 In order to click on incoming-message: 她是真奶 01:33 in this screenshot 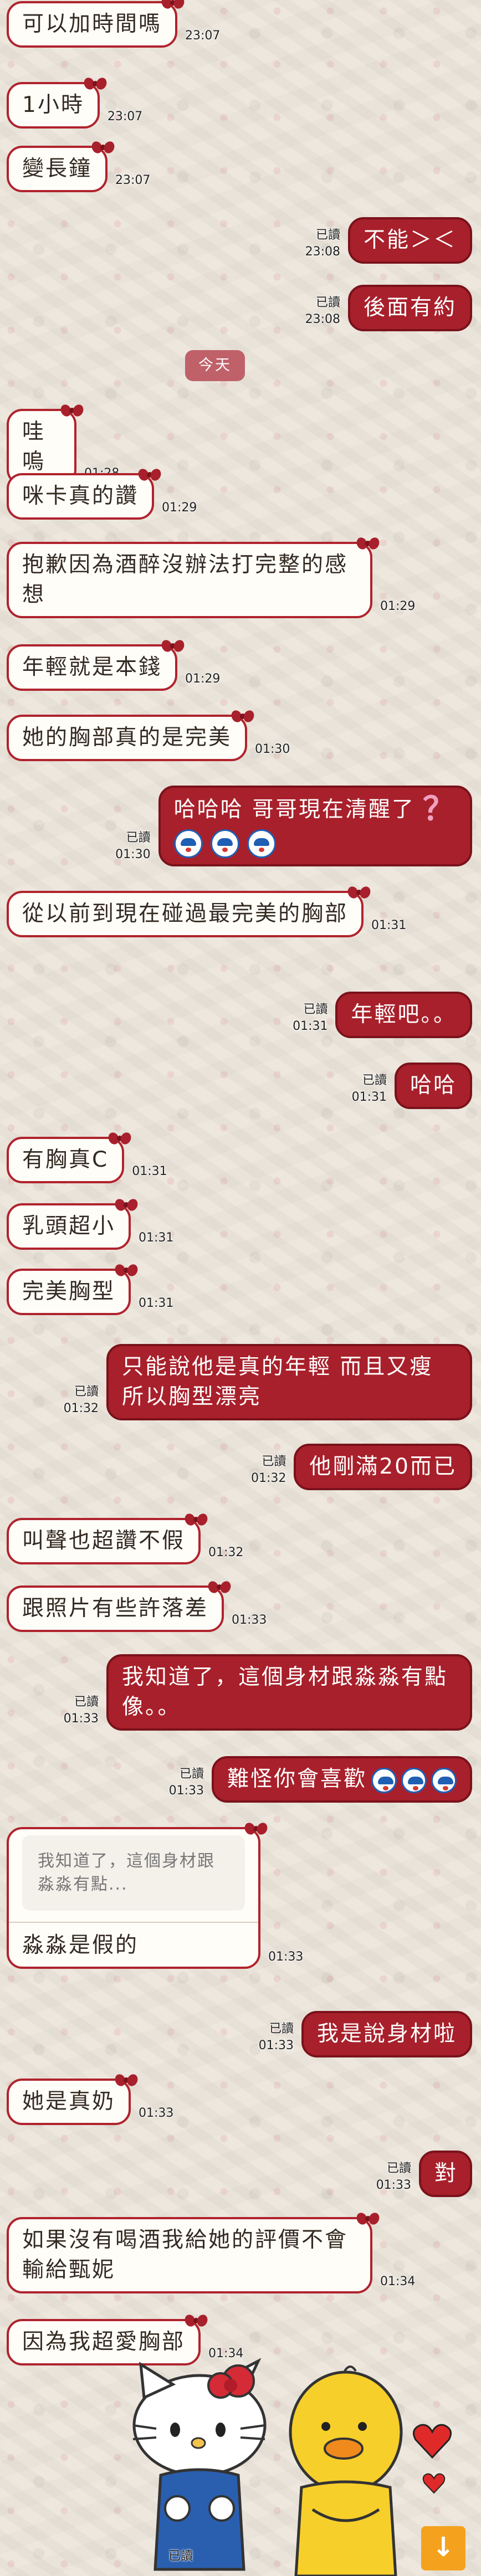, I will do `click(94, 2101)`.